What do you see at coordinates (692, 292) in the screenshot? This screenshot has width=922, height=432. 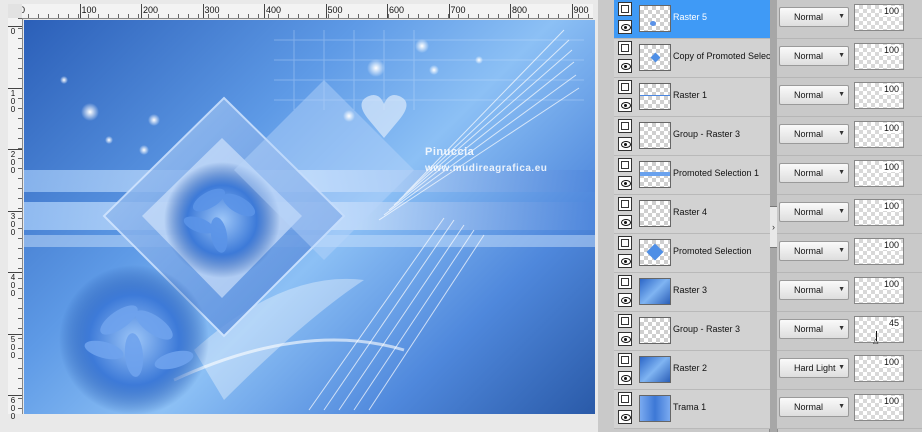 I see `layer-row: Raster 3` at bounding box center [692, 292].